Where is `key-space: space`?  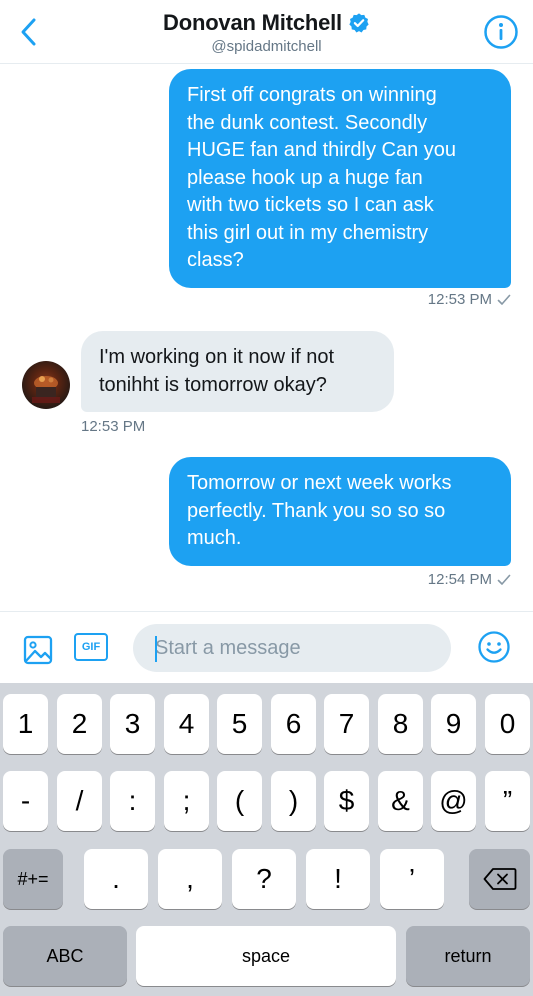 key-space: space is located at coordinates (266, 956).